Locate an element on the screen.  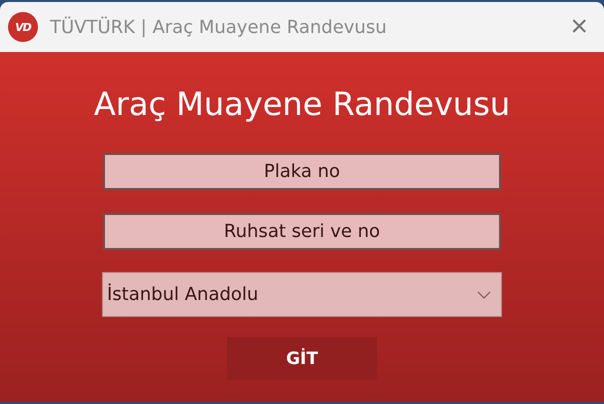
go-button: GİT is located at coordinates (302, 358).